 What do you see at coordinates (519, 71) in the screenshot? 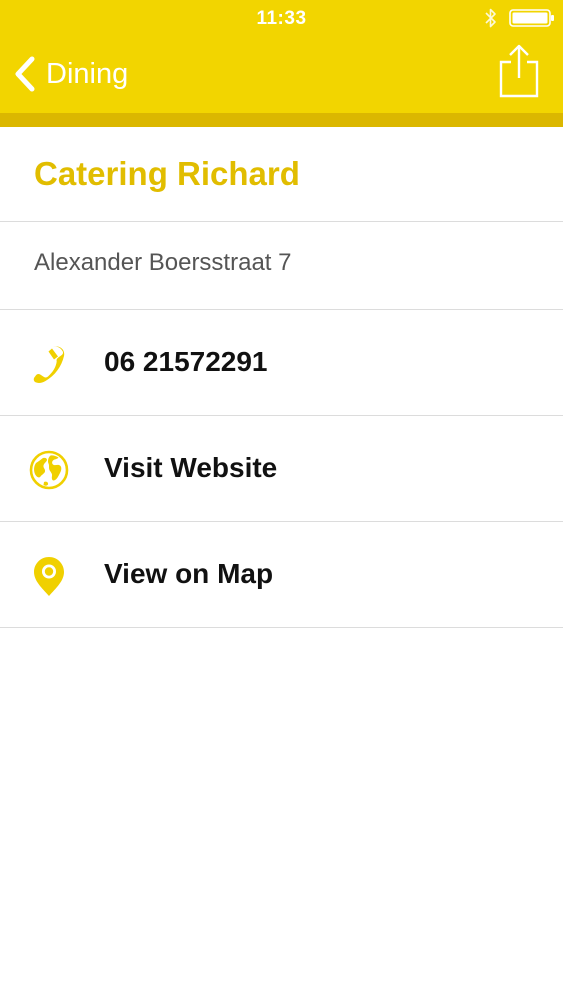
I see `share-icon` at bounding box center [519, 71].